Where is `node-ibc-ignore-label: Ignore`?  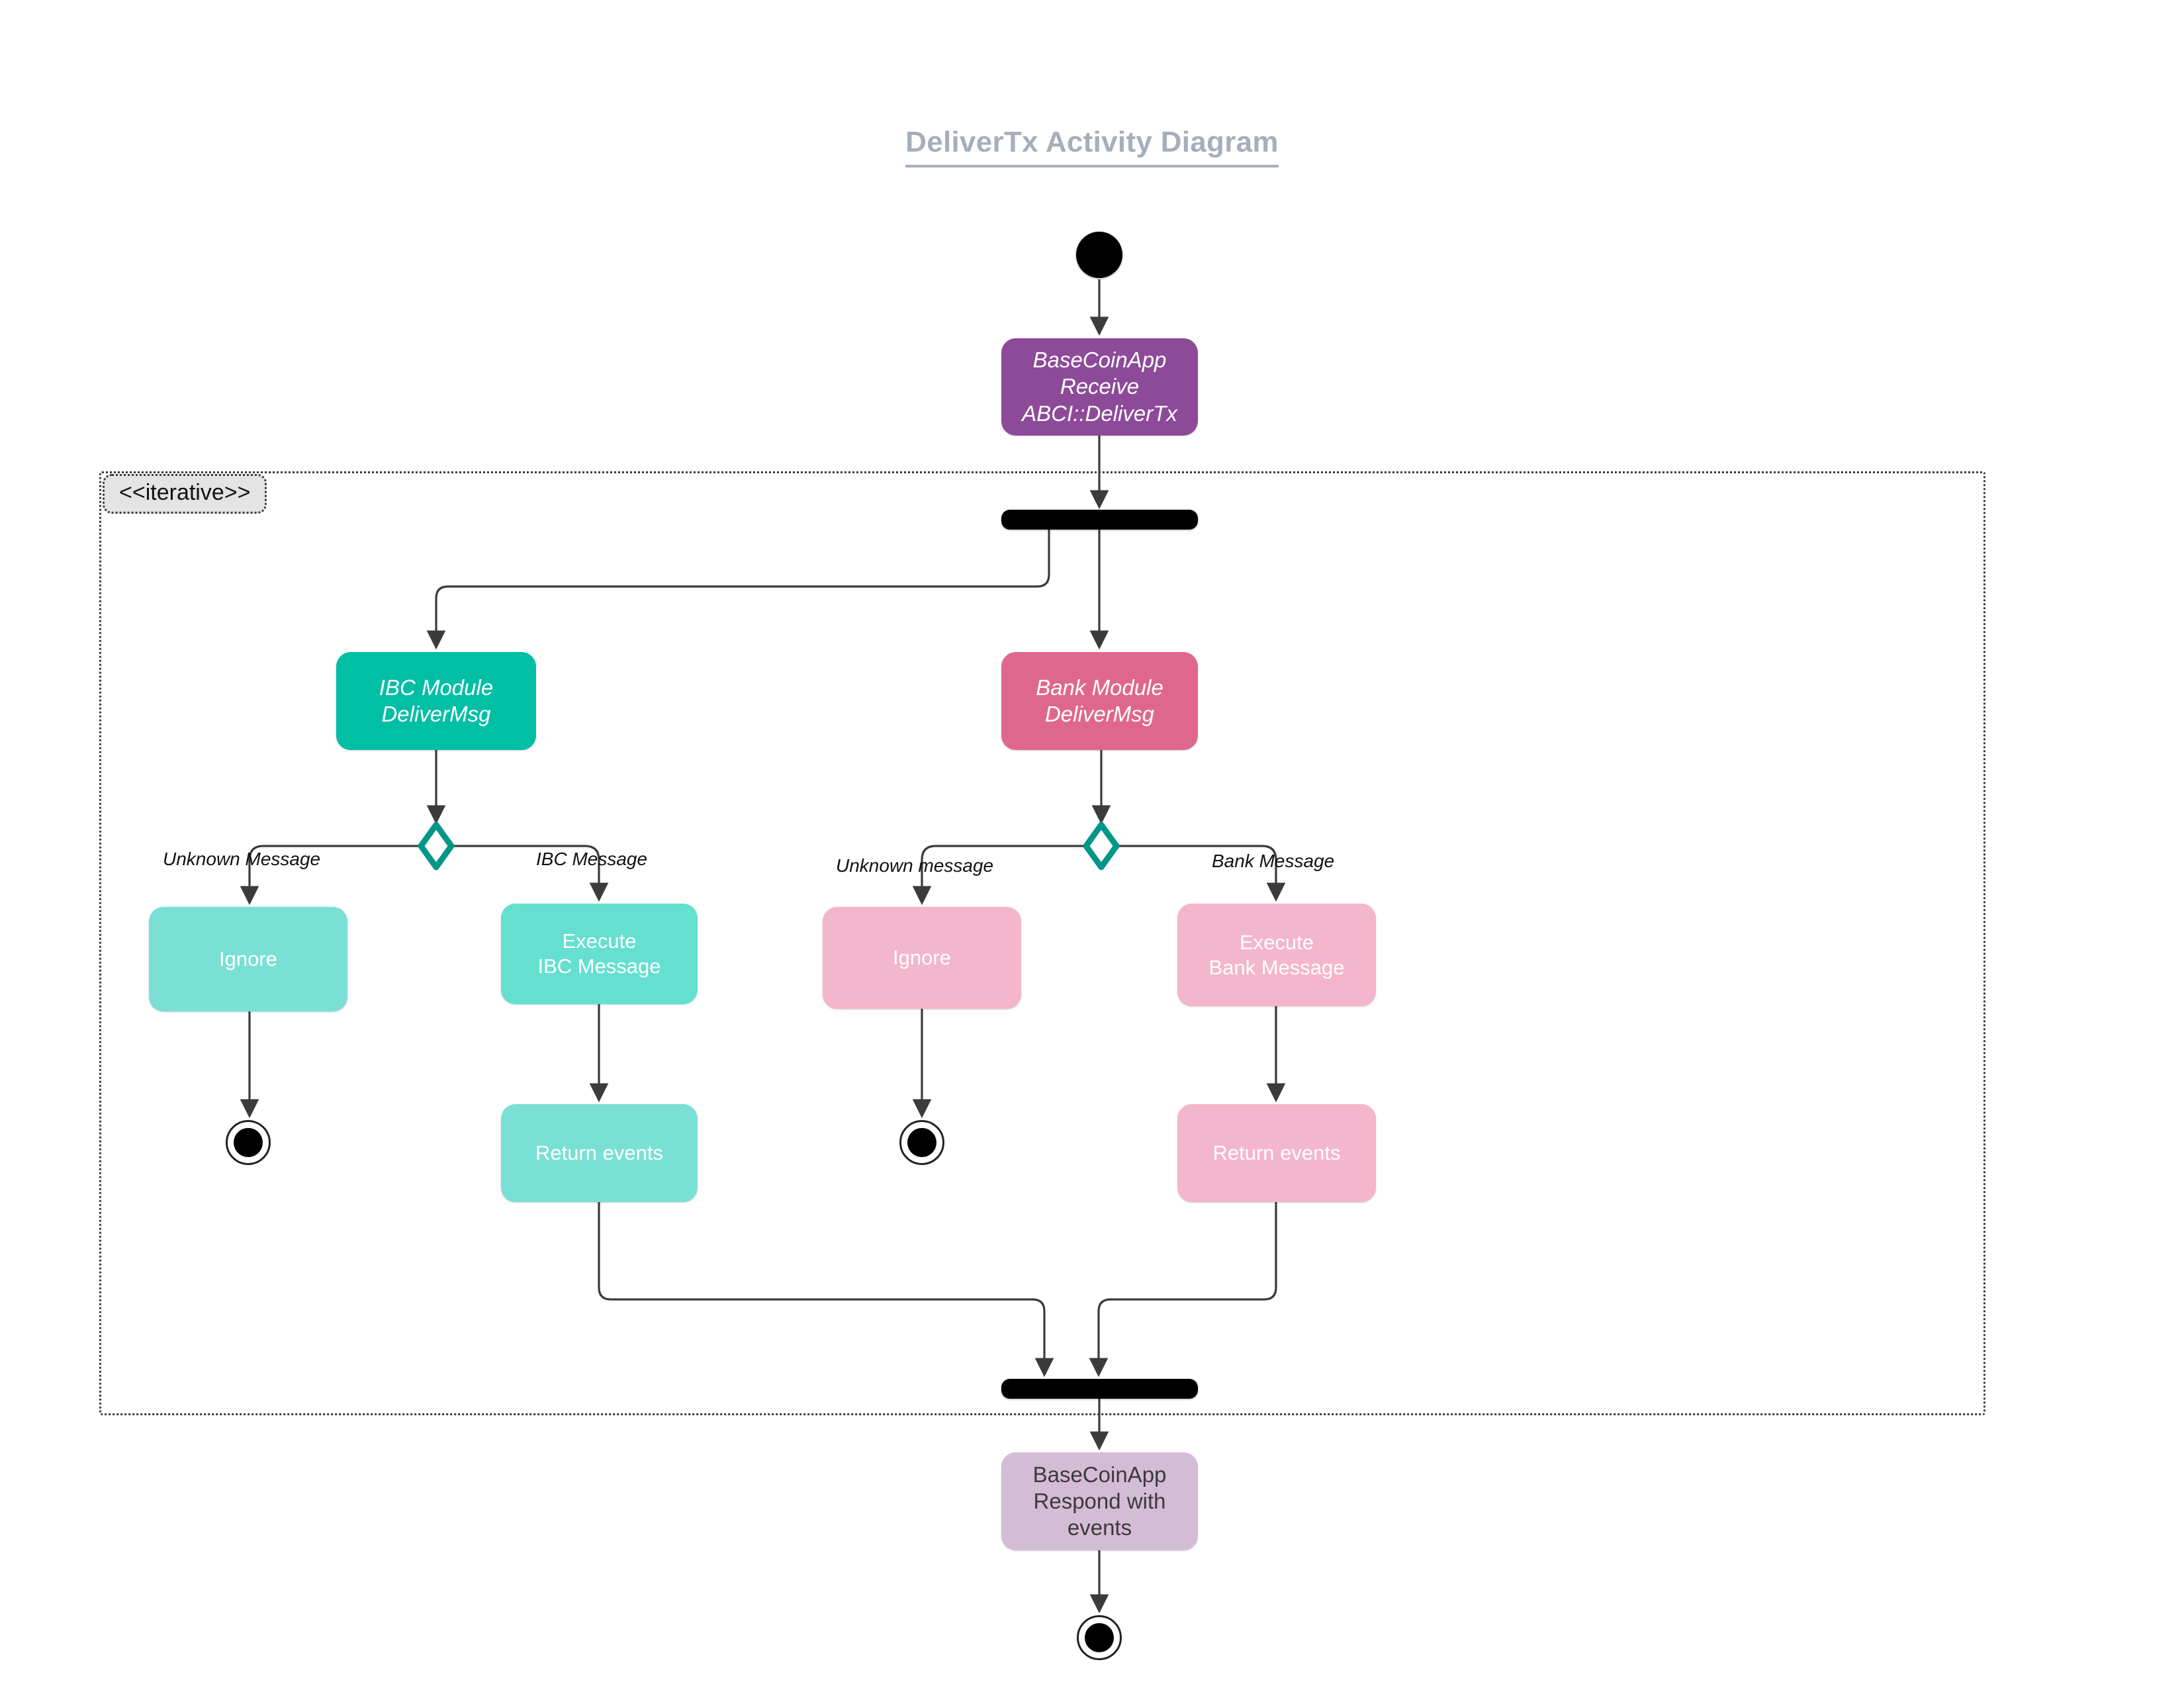 node-ibc-ignore-label: Ignore is located at coordinates (248, 959).